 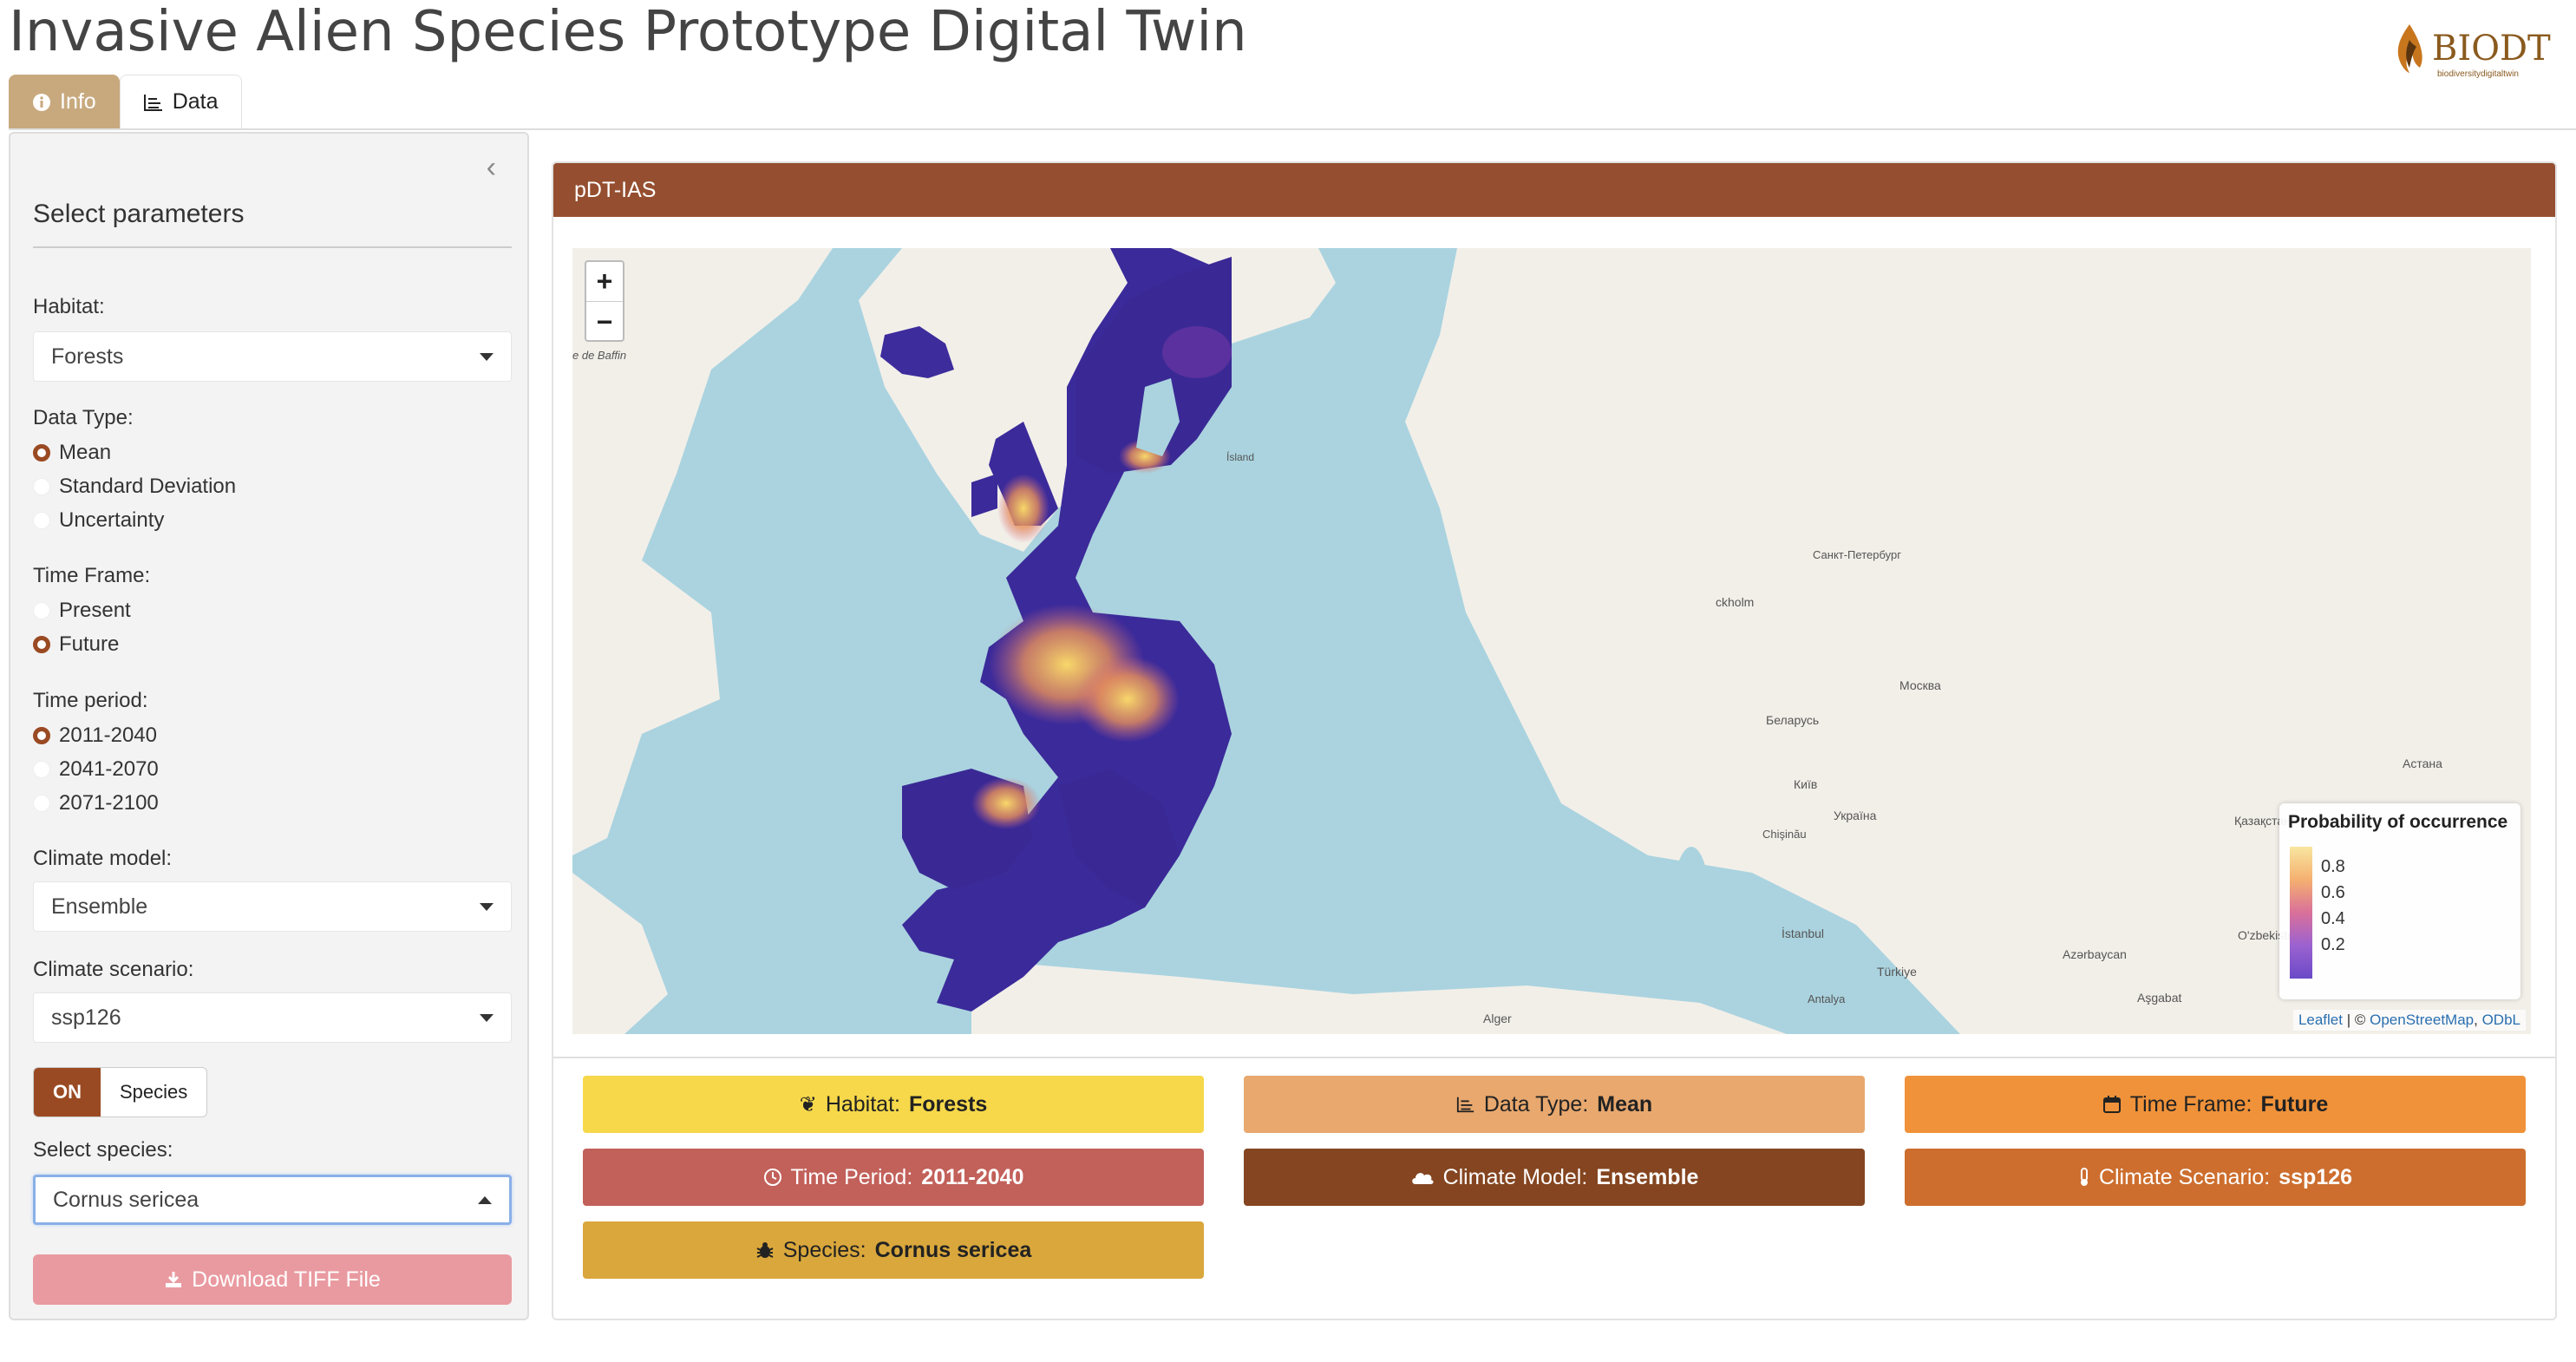 What do you see at coordinates (2320, 1020) in the screenshot?
I see `leaflet-link: Leaflet` at bounding box center [2320, 1020].